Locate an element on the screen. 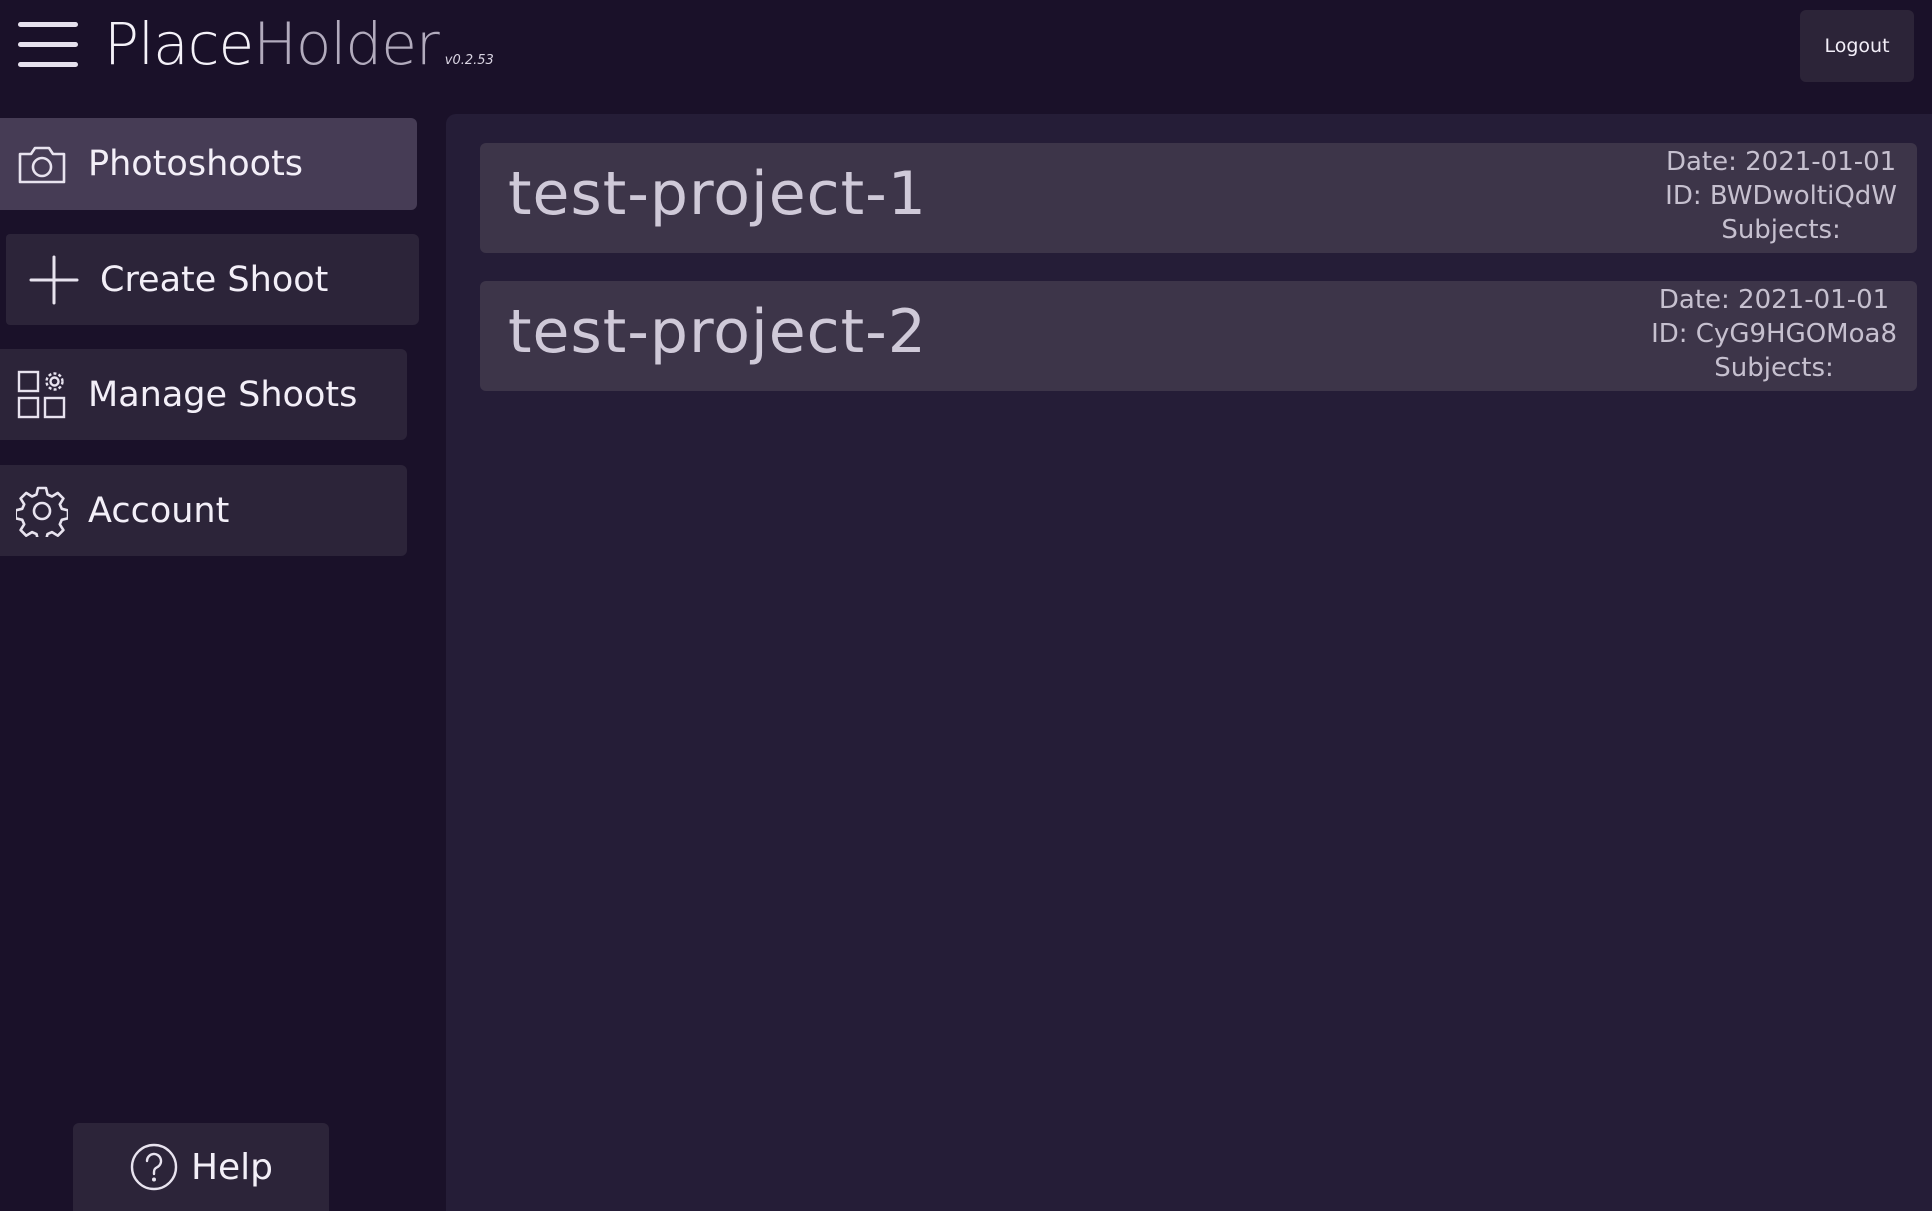  project-name: test-project-2 is located at coordinates (717, 332).